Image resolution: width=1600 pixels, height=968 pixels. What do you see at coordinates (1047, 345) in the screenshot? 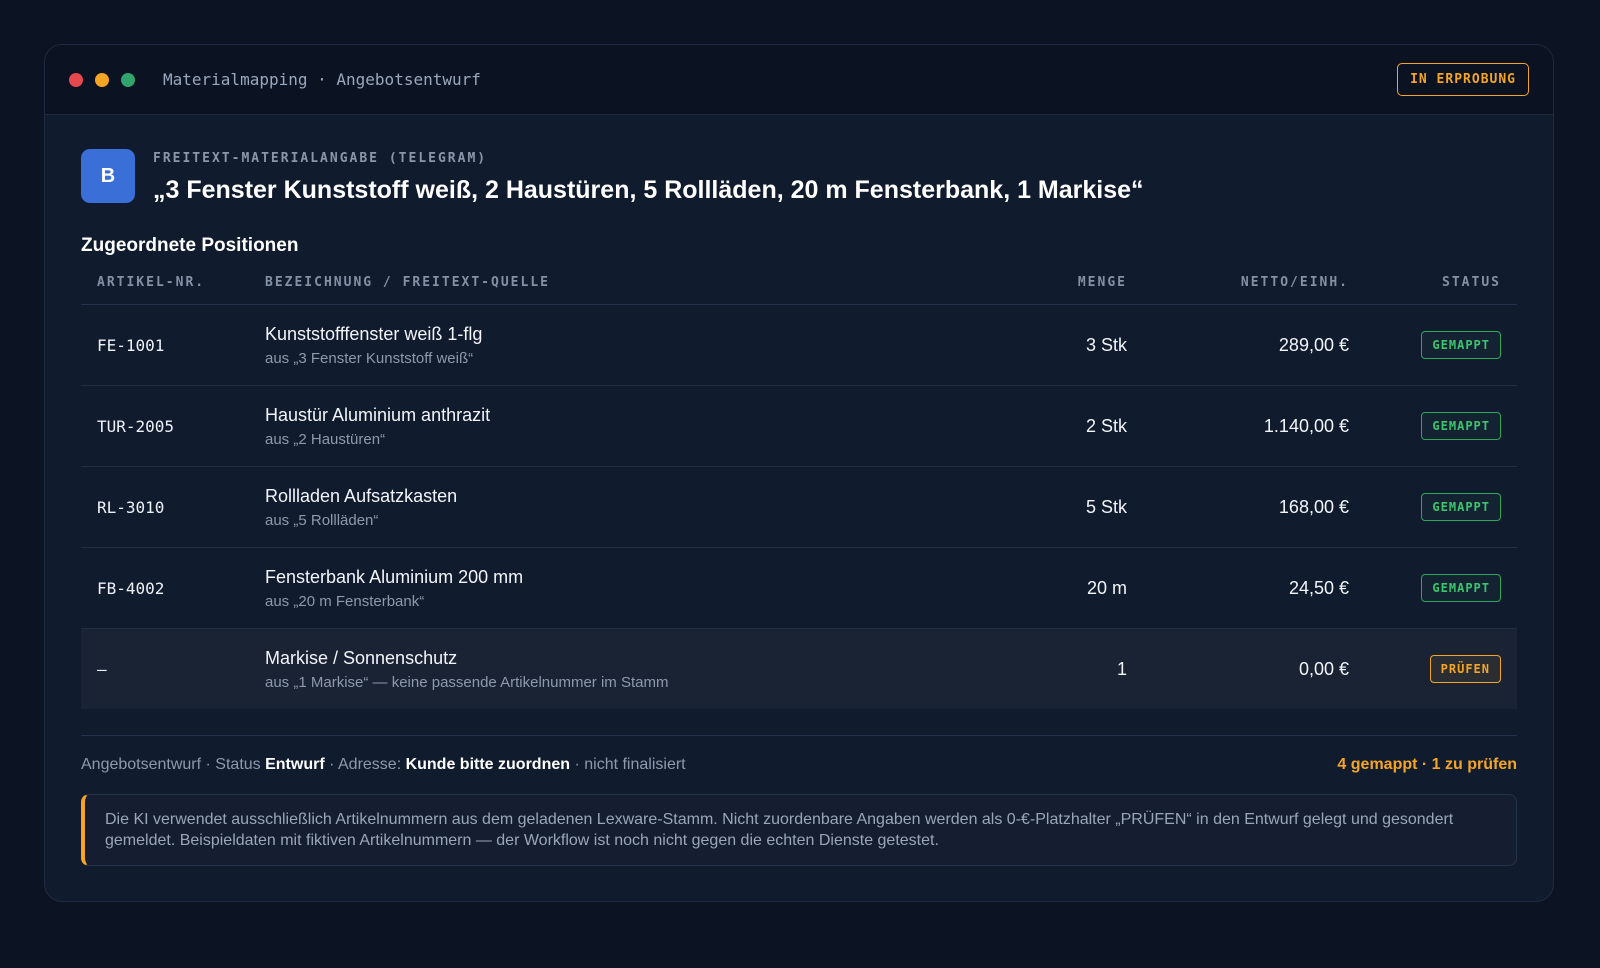
I see `quantity: 3 Stk` at bounding box center [1047, 345].